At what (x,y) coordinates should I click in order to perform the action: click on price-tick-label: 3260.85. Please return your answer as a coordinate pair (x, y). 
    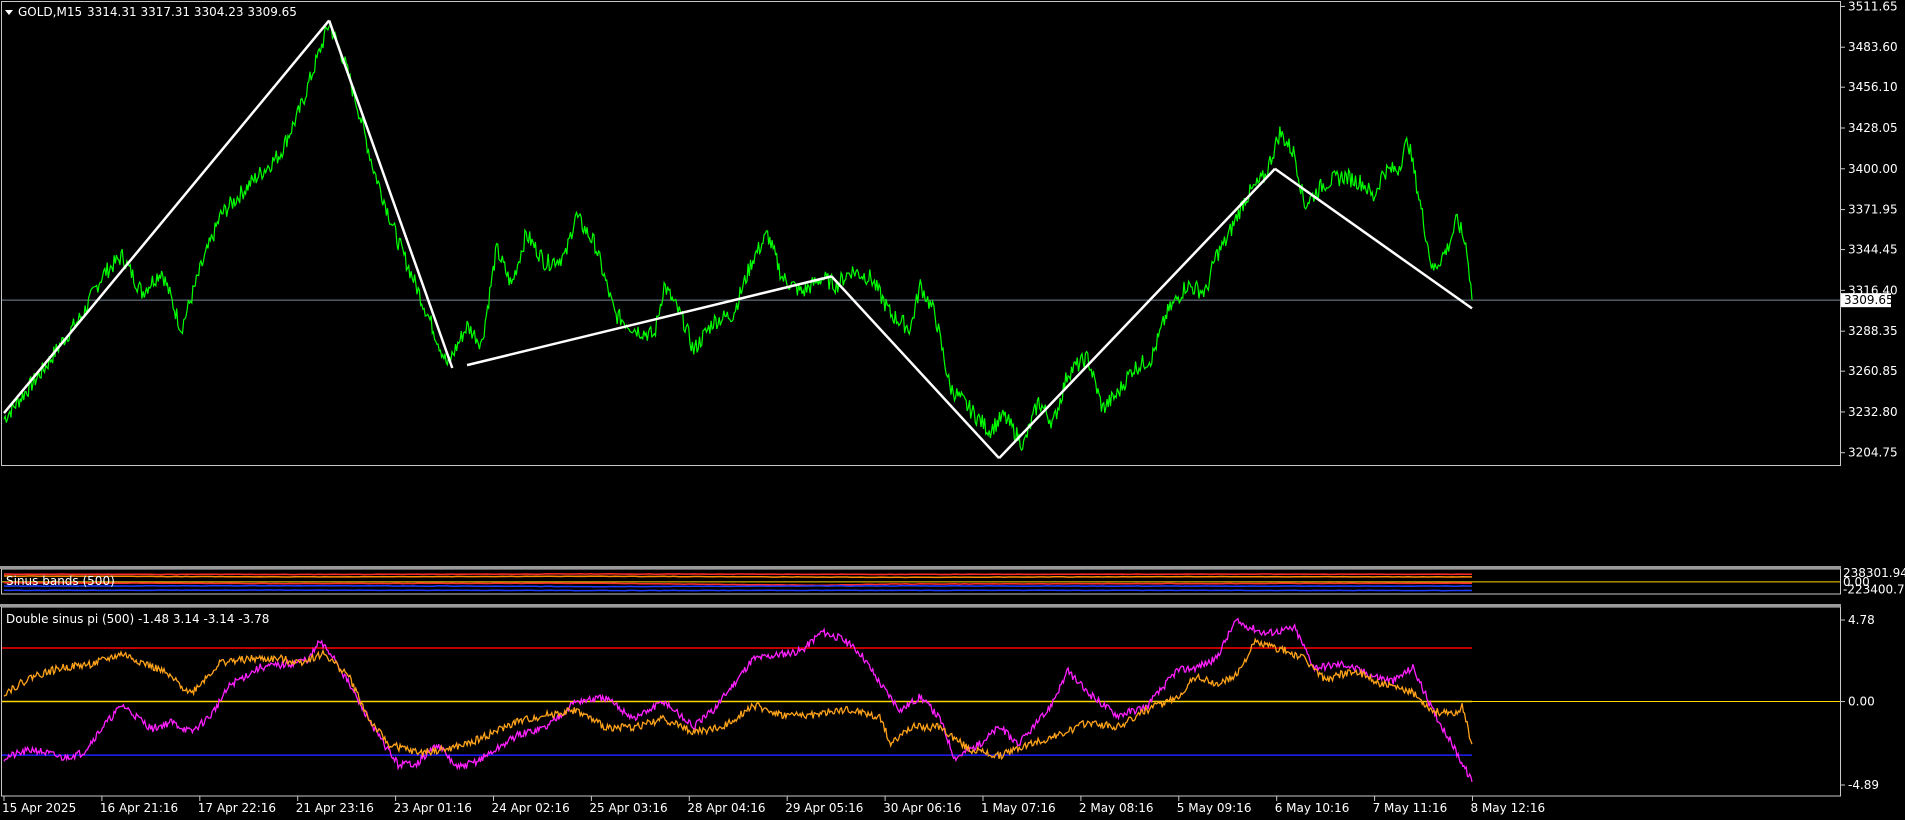
    Looking at the image, I should click on (1873, 371).